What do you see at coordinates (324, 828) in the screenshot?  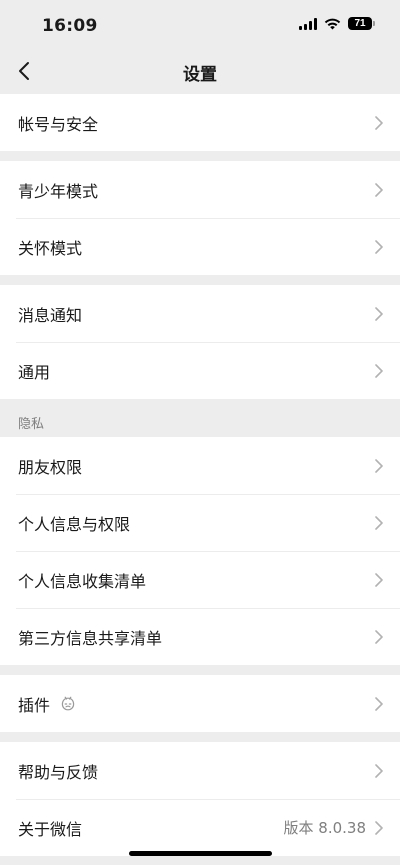 I see `version-text: 版本 8.0.38` at bounding box center [324, 828].